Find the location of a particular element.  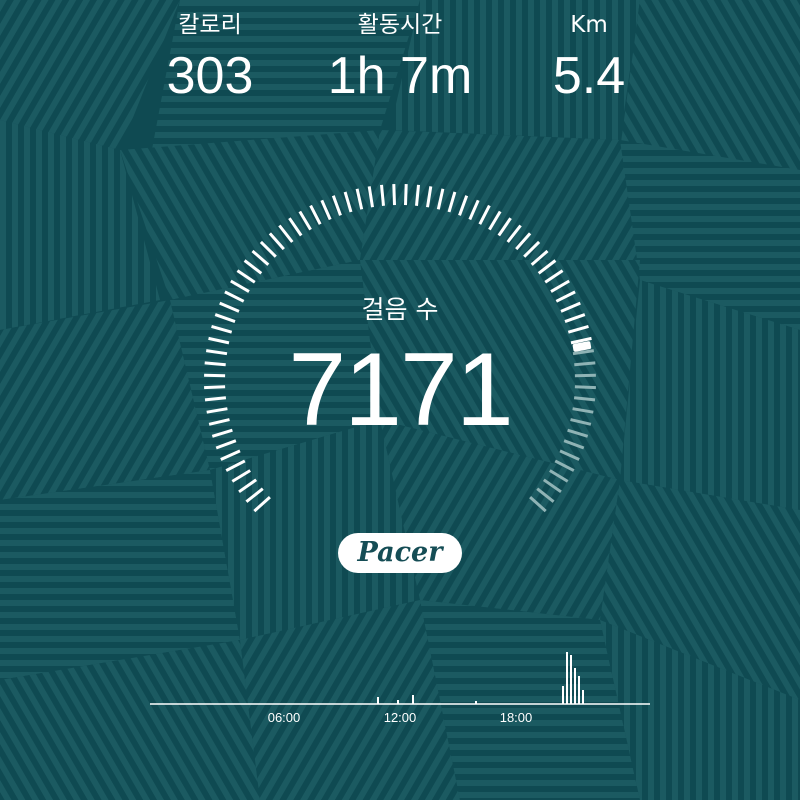

timeline-tick-18: 18:00 is located at coordinates (516, 717).